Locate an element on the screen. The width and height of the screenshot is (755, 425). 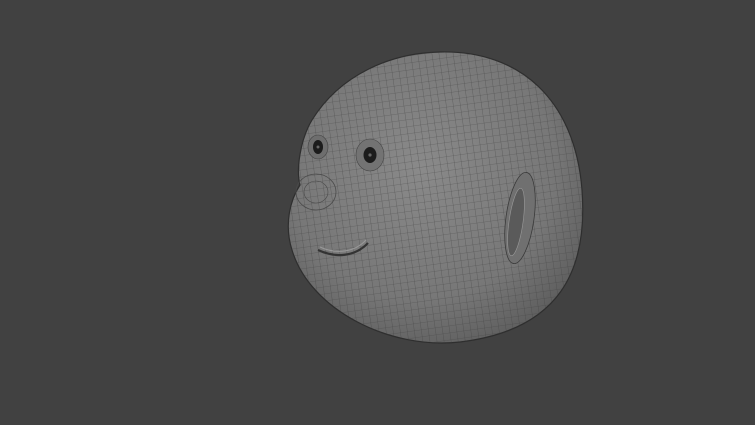
eye-left is located at coordinates (318, 147).